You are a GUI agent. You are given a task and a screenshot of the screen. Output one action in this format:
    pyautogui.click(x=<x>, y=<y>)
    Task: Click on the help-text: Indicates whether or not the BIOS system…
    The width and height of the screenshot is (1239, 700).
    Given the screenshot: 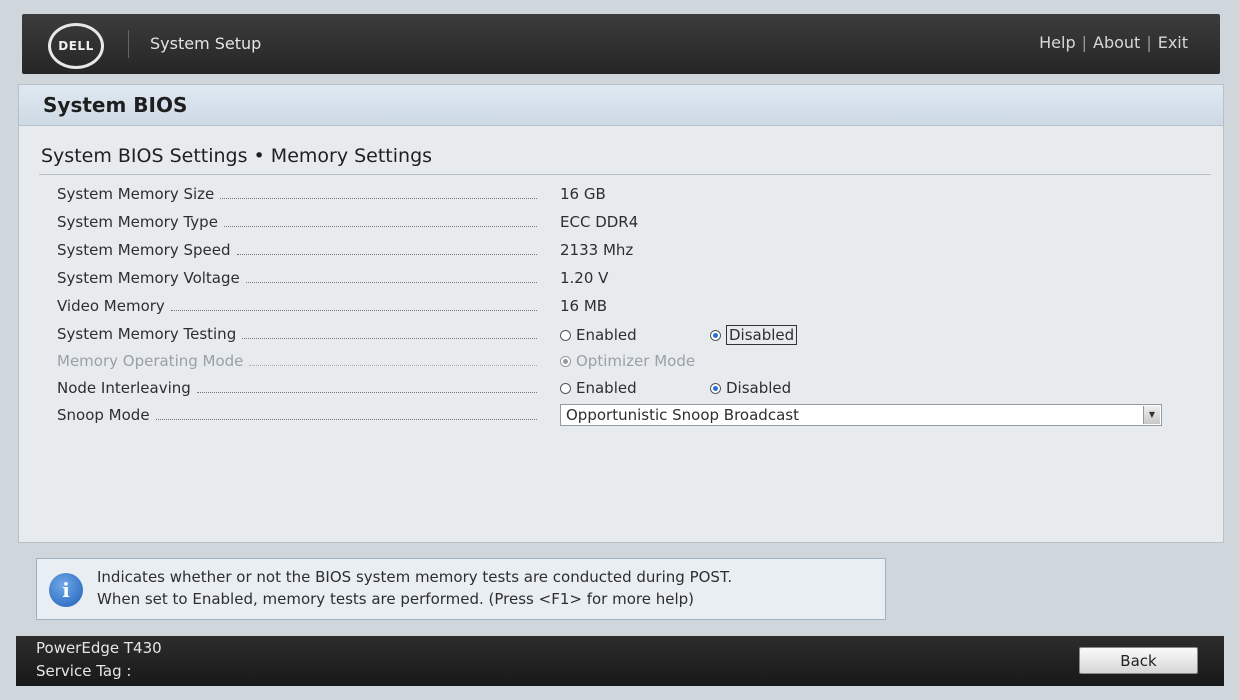 What is the action you would take?
    pyautogui.click(x=414, y=588)
    